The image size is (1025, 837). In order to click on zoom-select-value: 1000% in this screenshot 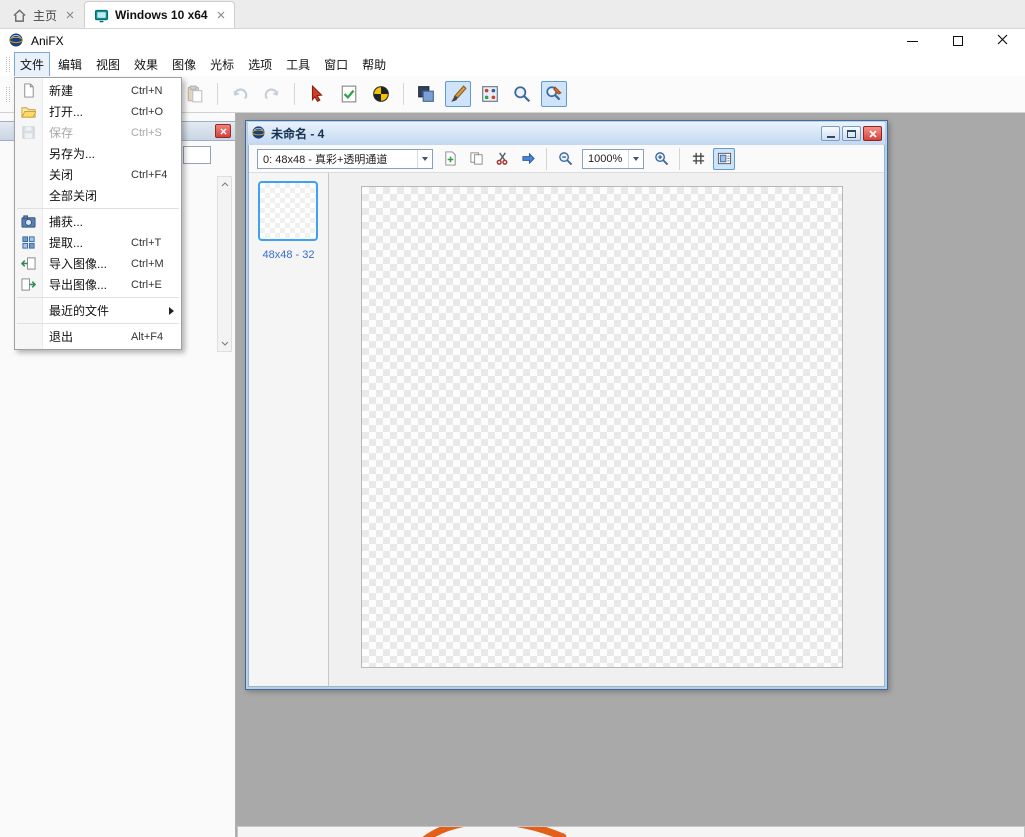, I will do `click(605, 158)`.